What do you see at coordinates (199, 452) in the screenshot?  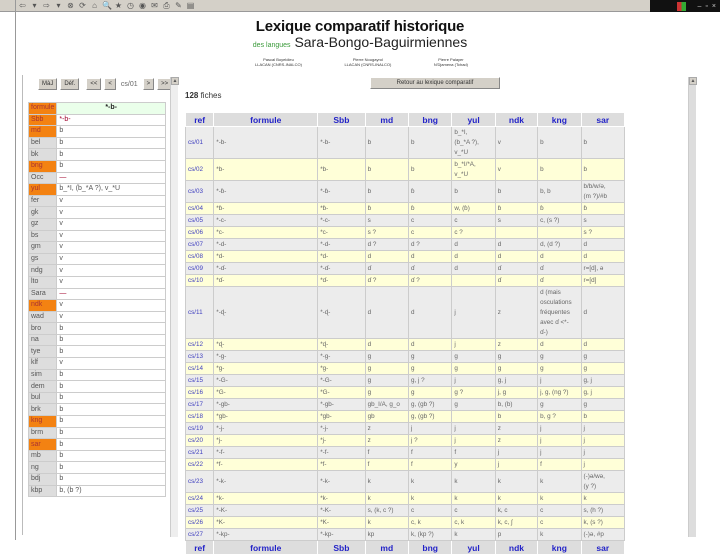 I see `ref-link: cs/21` at bounding box center [199, 452].